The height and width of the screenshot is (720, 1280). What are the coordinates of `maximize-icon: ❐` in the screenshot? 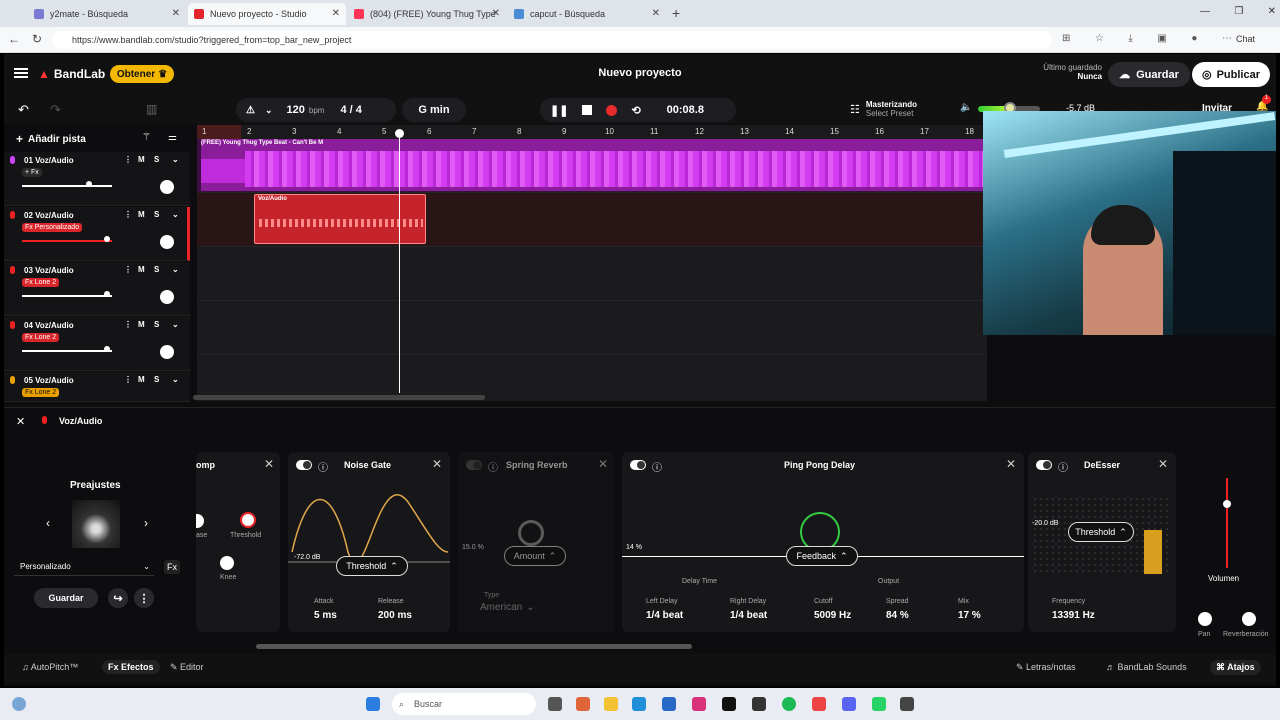 It's located at (1238, 11).